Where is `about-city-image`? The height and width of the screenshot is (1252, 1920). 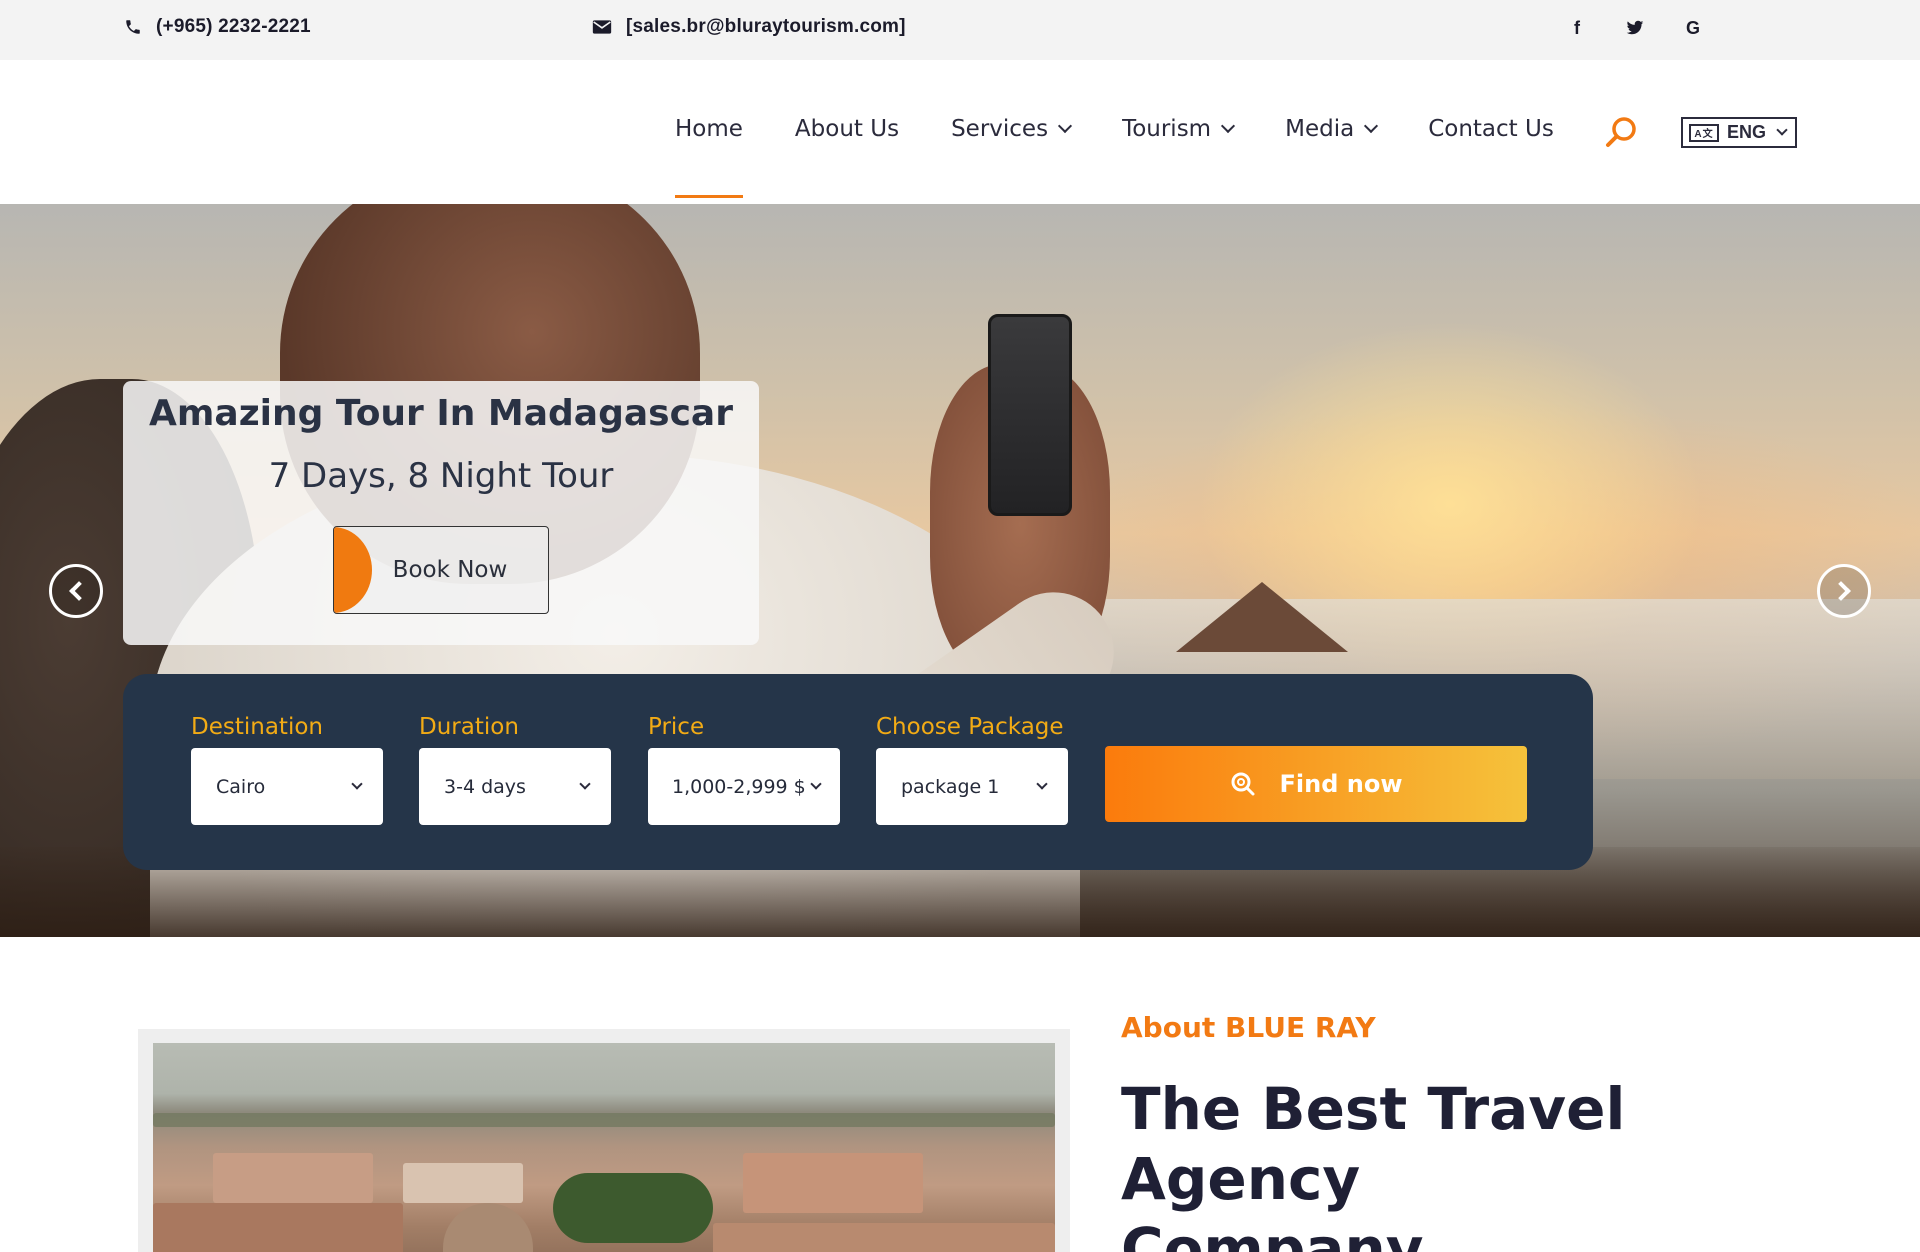
about-city-image is located at coordinates (604, 1147).